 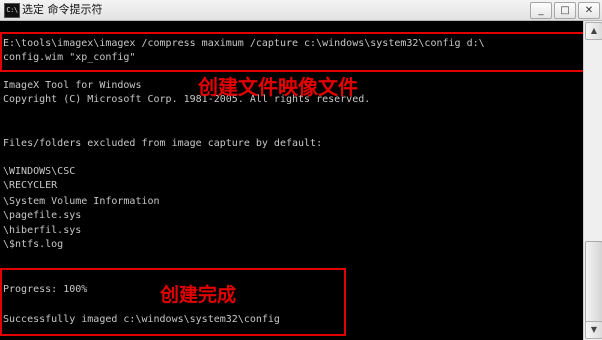 I want to click on console-line-tool-name: ImageX Tool for Windows, so click(x=72, y=85).